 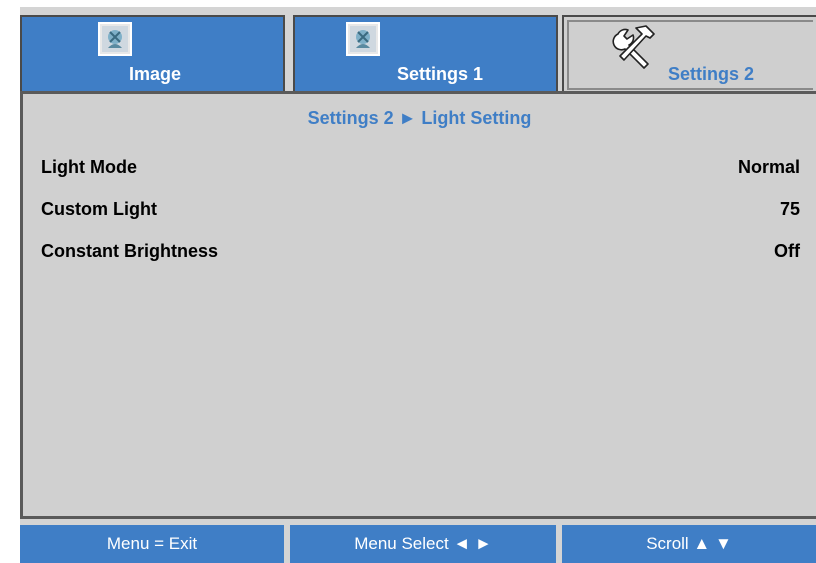 What do you see at coordinates (423, 544) in the screenshot?
I see `footer-select-hint: Menu Select ◄ ►` at bounding box center [423, 544].